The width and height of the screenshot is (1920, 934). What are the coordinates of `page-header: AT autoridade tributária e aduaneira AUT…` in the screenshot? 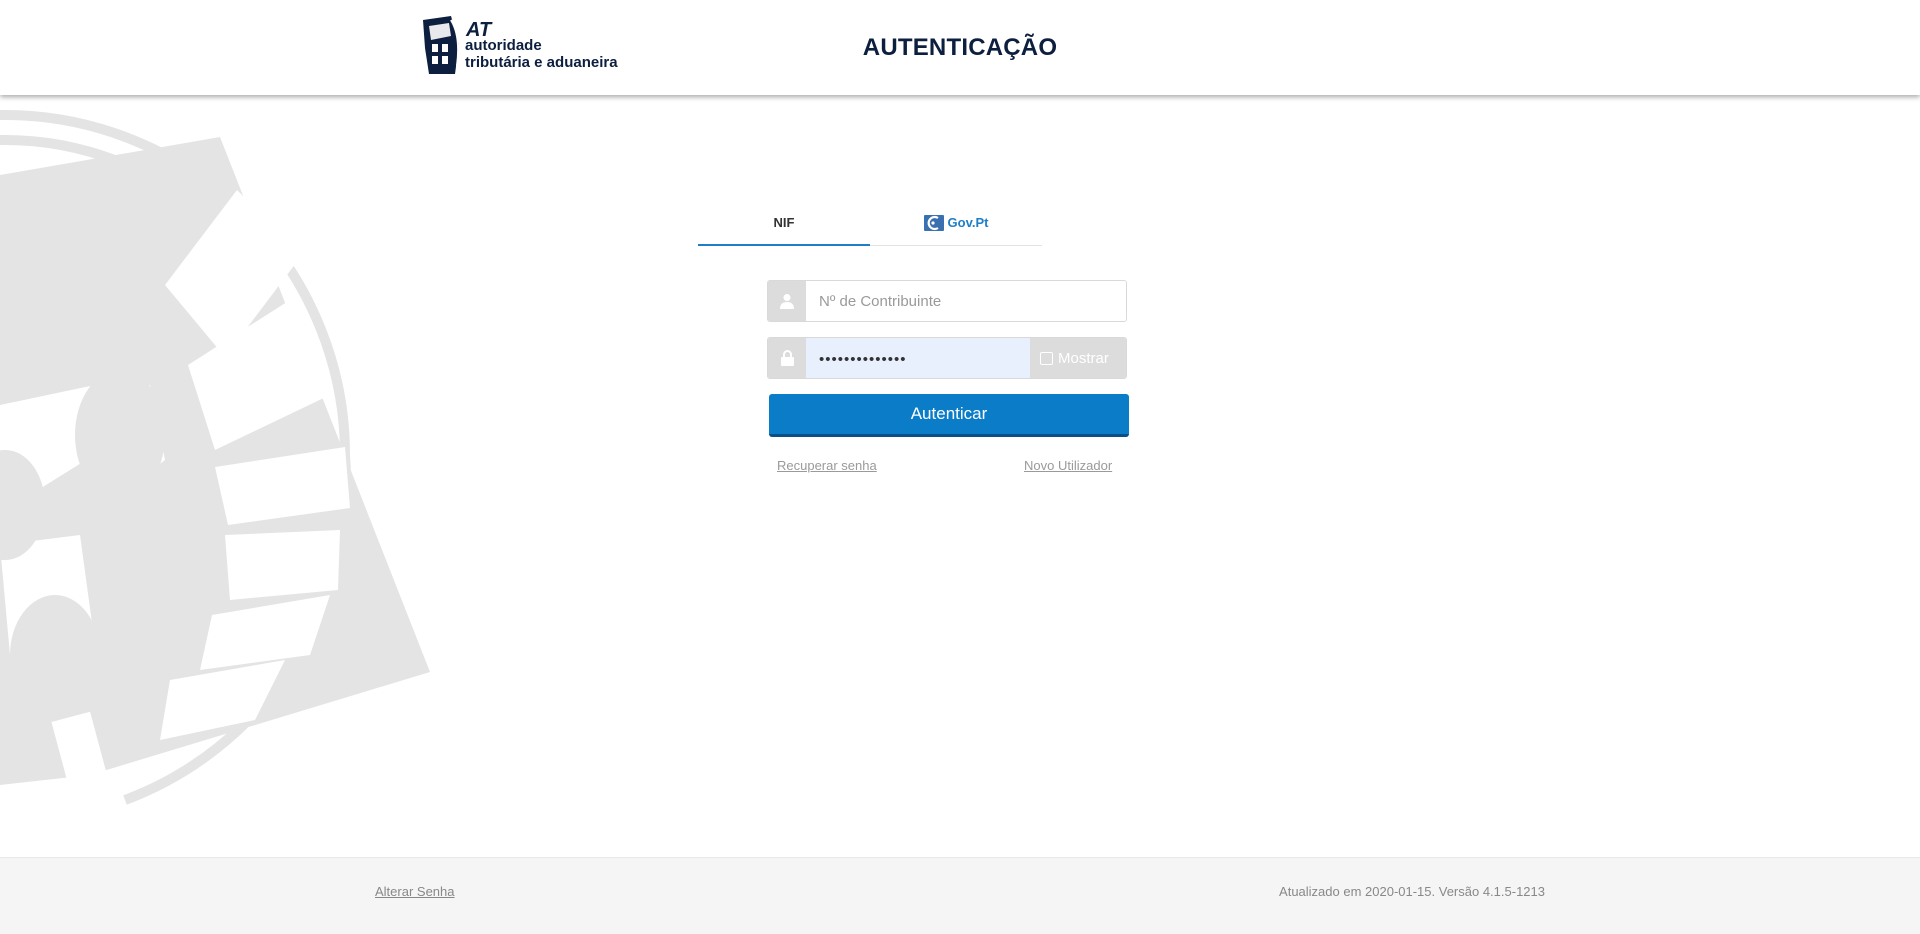 It's located at (960, 47).